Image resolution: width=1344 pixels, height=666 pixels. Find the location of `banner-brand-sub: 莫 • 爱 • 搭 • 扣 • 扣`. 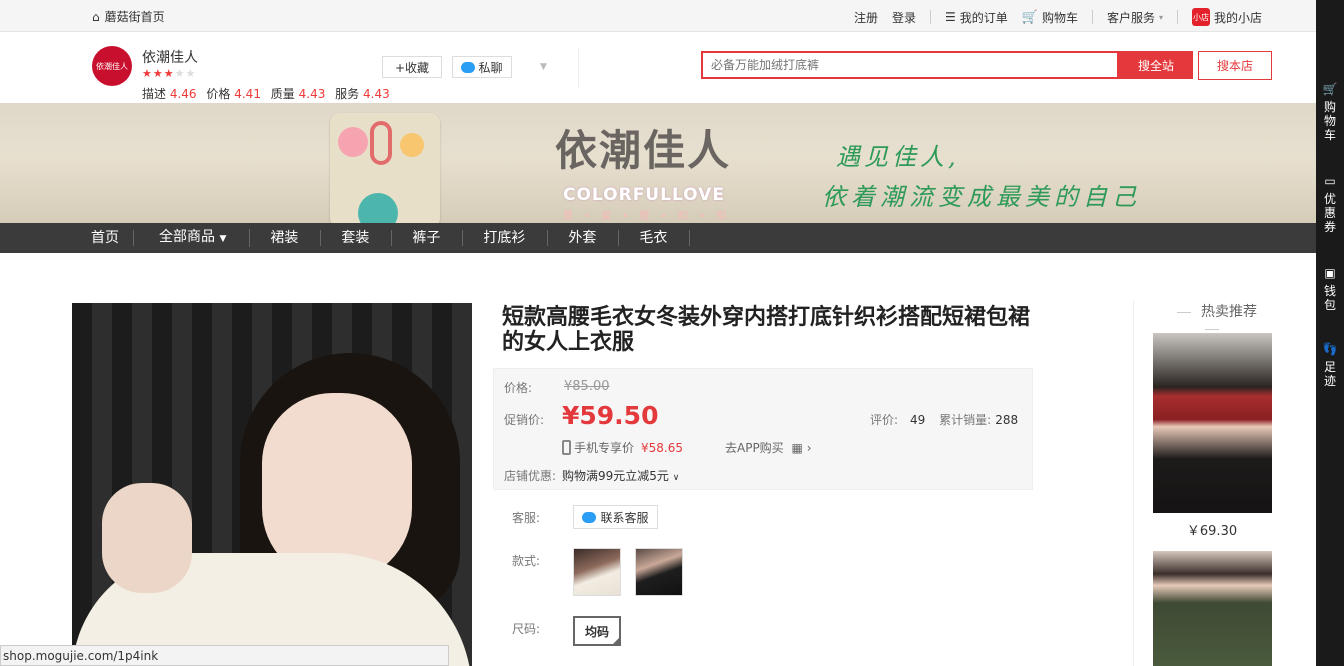

banner-brand-sub: 莫 • 爱 • 搭 • 扣 • 扣 is located at coordinates (647, 216).